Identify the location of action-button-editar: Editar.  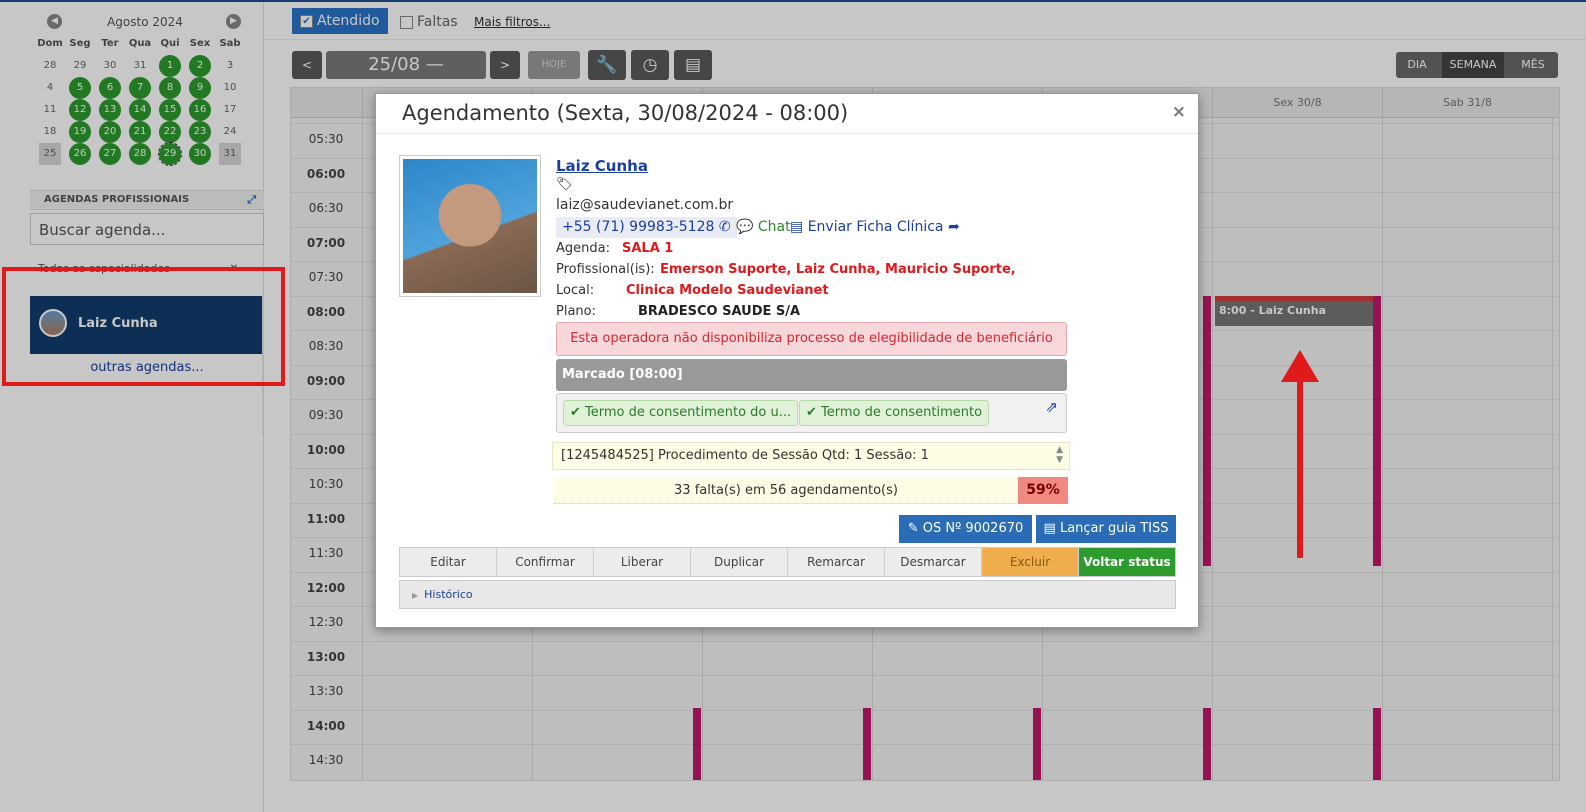
(448, 562).